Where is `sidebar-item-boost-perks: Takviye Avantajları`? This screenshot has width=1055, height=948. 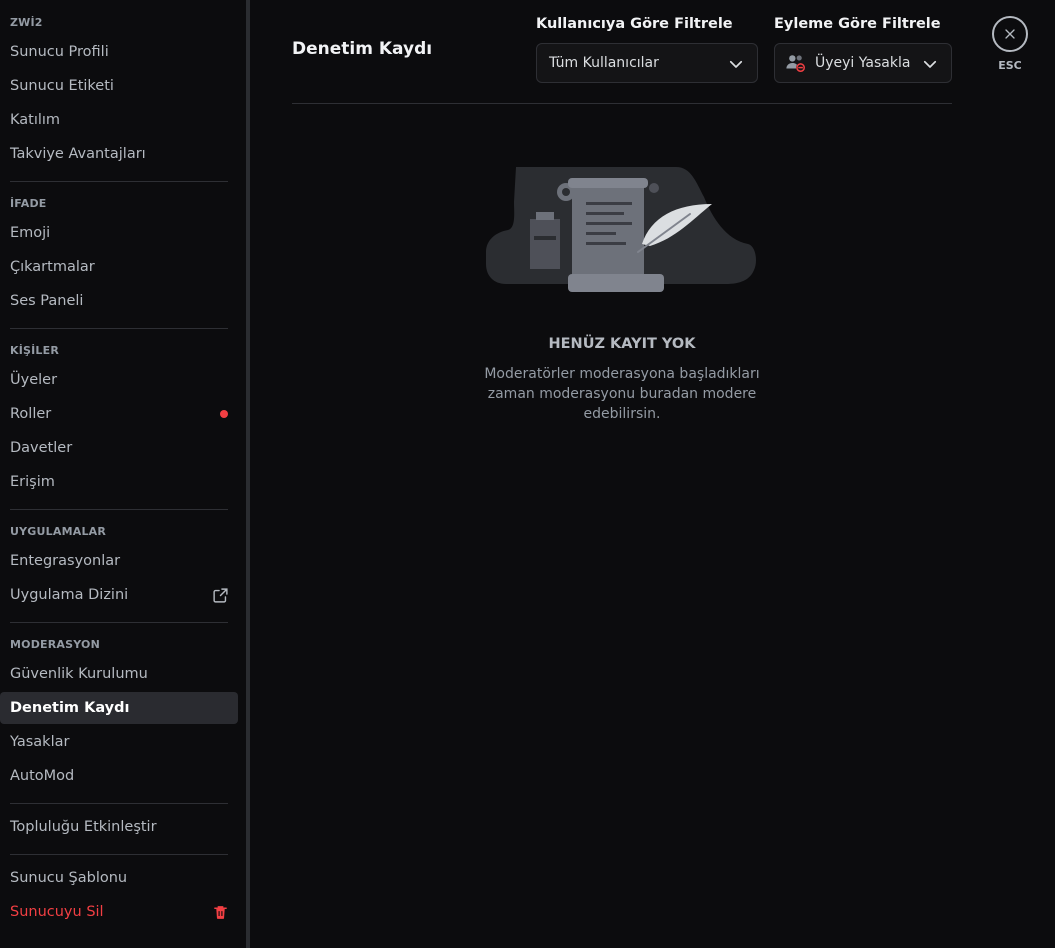 sidebar-item-boost-perks: Takviye Avantajları is located at coordinates (119, 154).